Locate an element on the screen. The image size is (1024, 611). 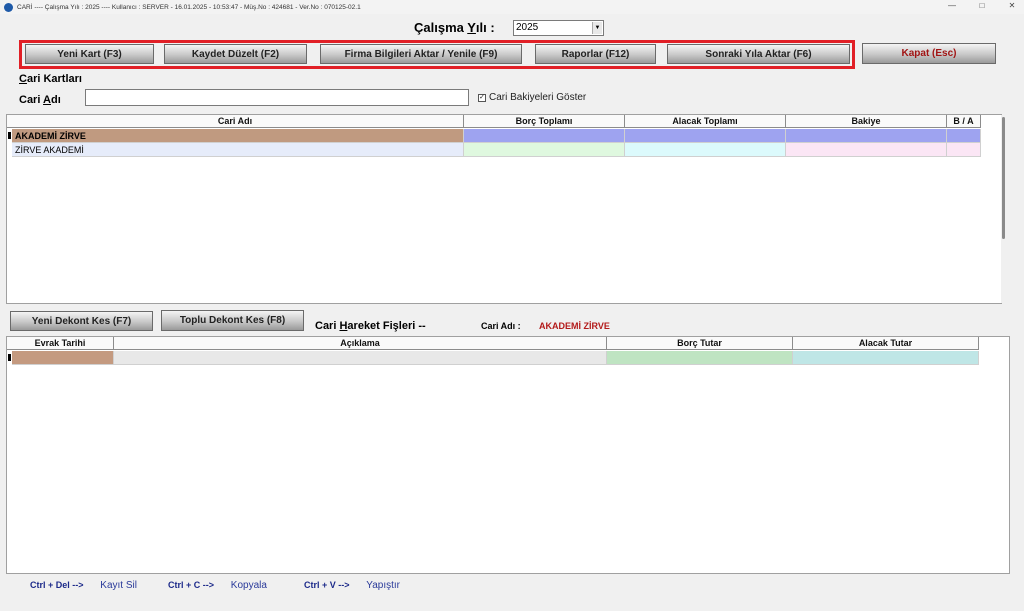
exit-button: Kapat (Esc) is located at coordinates (929, 53).